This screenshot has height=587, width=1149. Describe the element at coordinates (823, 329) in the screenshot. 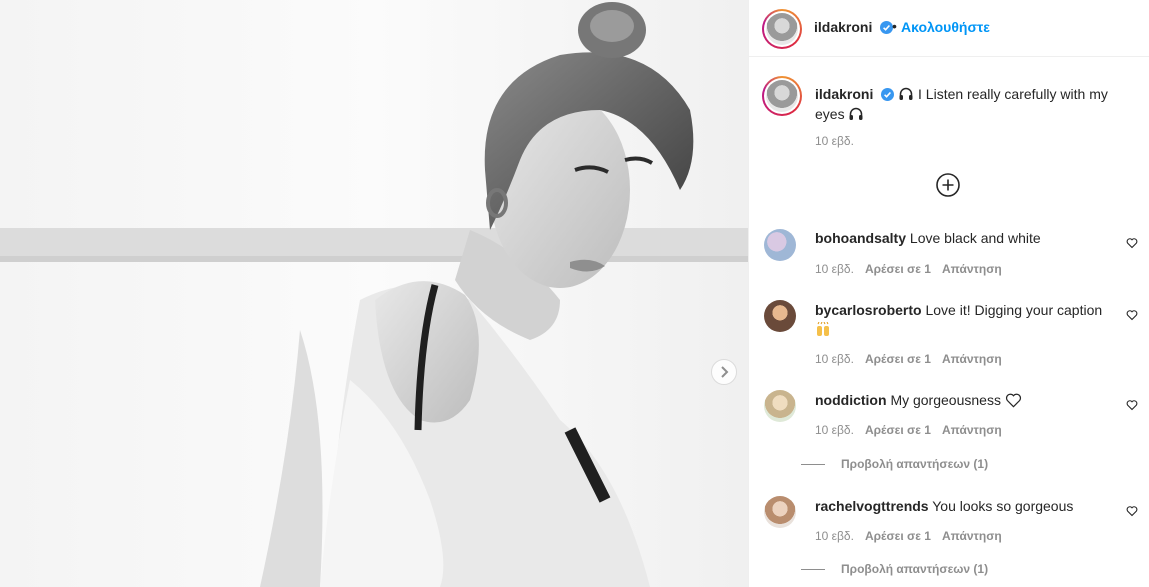

I see `raising-hands-emoji-icon` at that location.